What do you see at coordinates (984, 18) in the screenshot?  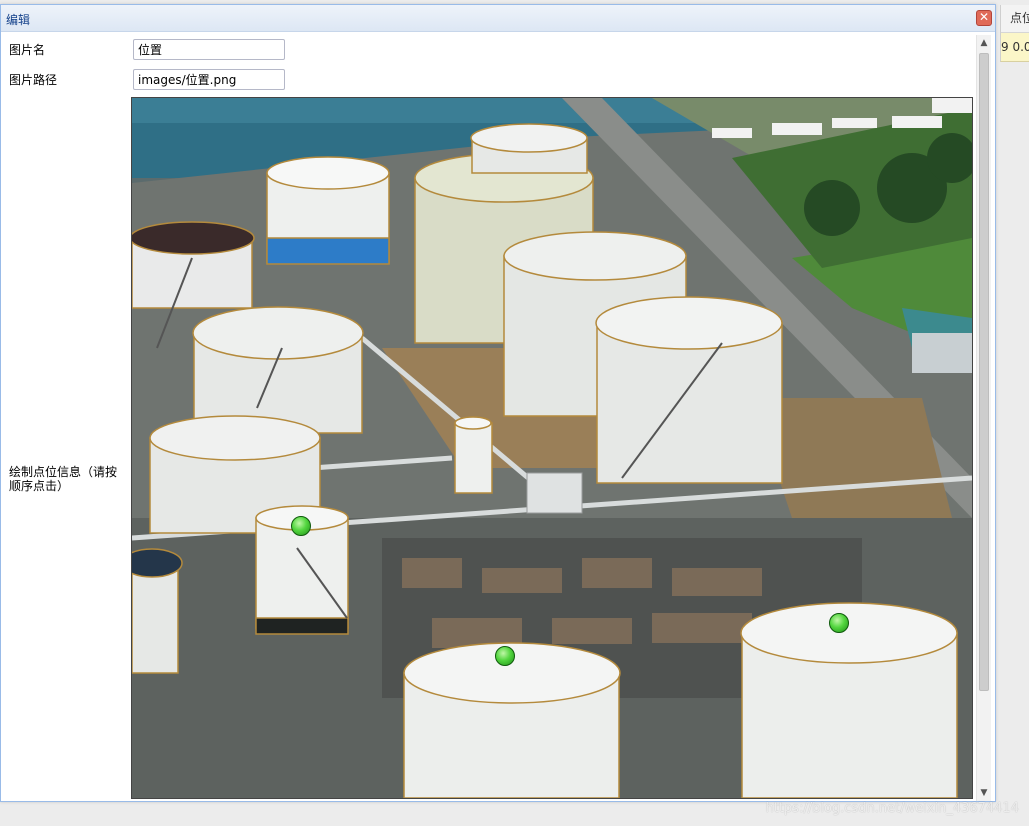 I see `close-icon: ✕` at bounding box center [984, 18].